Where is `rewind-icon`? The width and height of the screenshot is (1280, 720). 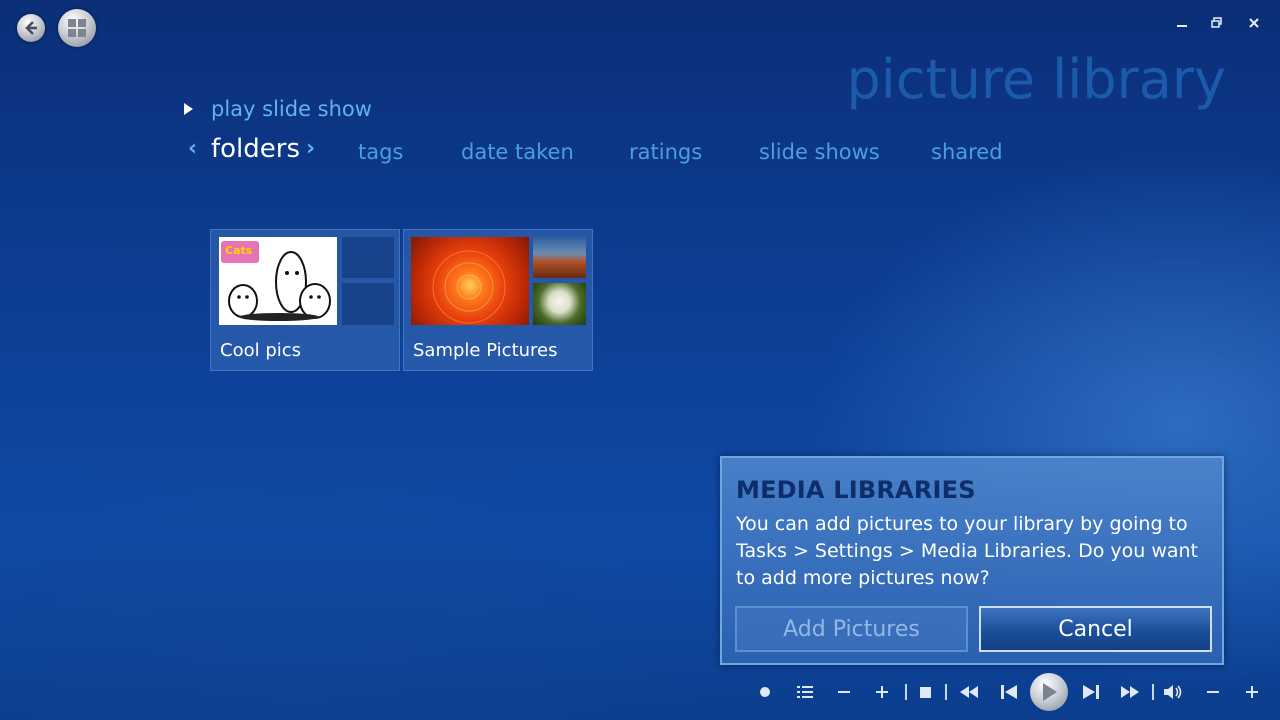 rewind-icon is located at coordinates (969, 692).